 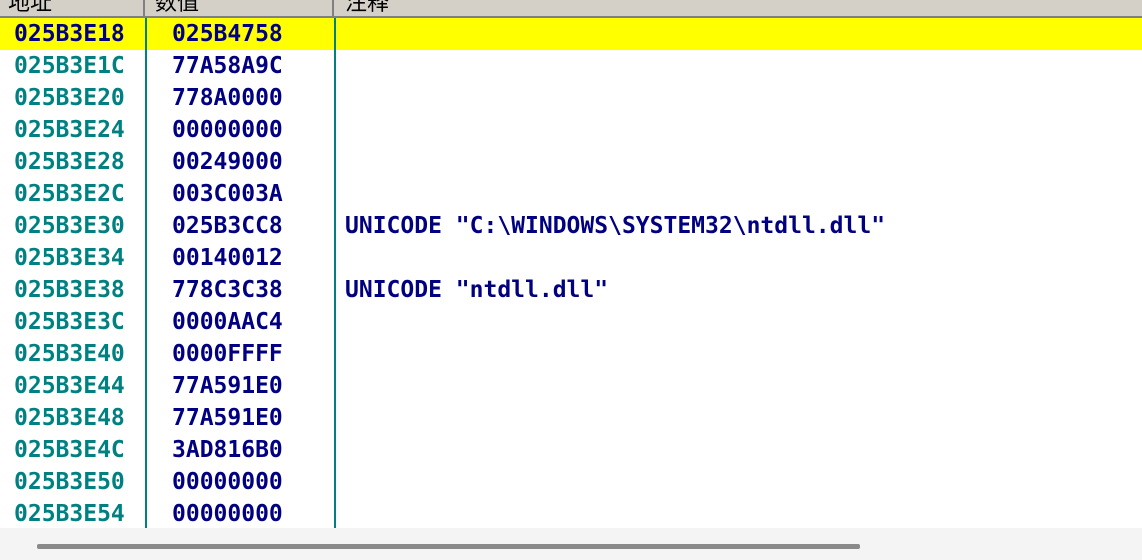 What do you see at coordinates (69, 98) in the screenshot?
I see `address-cell: 025B3E20` at bounding box center [69, 98].